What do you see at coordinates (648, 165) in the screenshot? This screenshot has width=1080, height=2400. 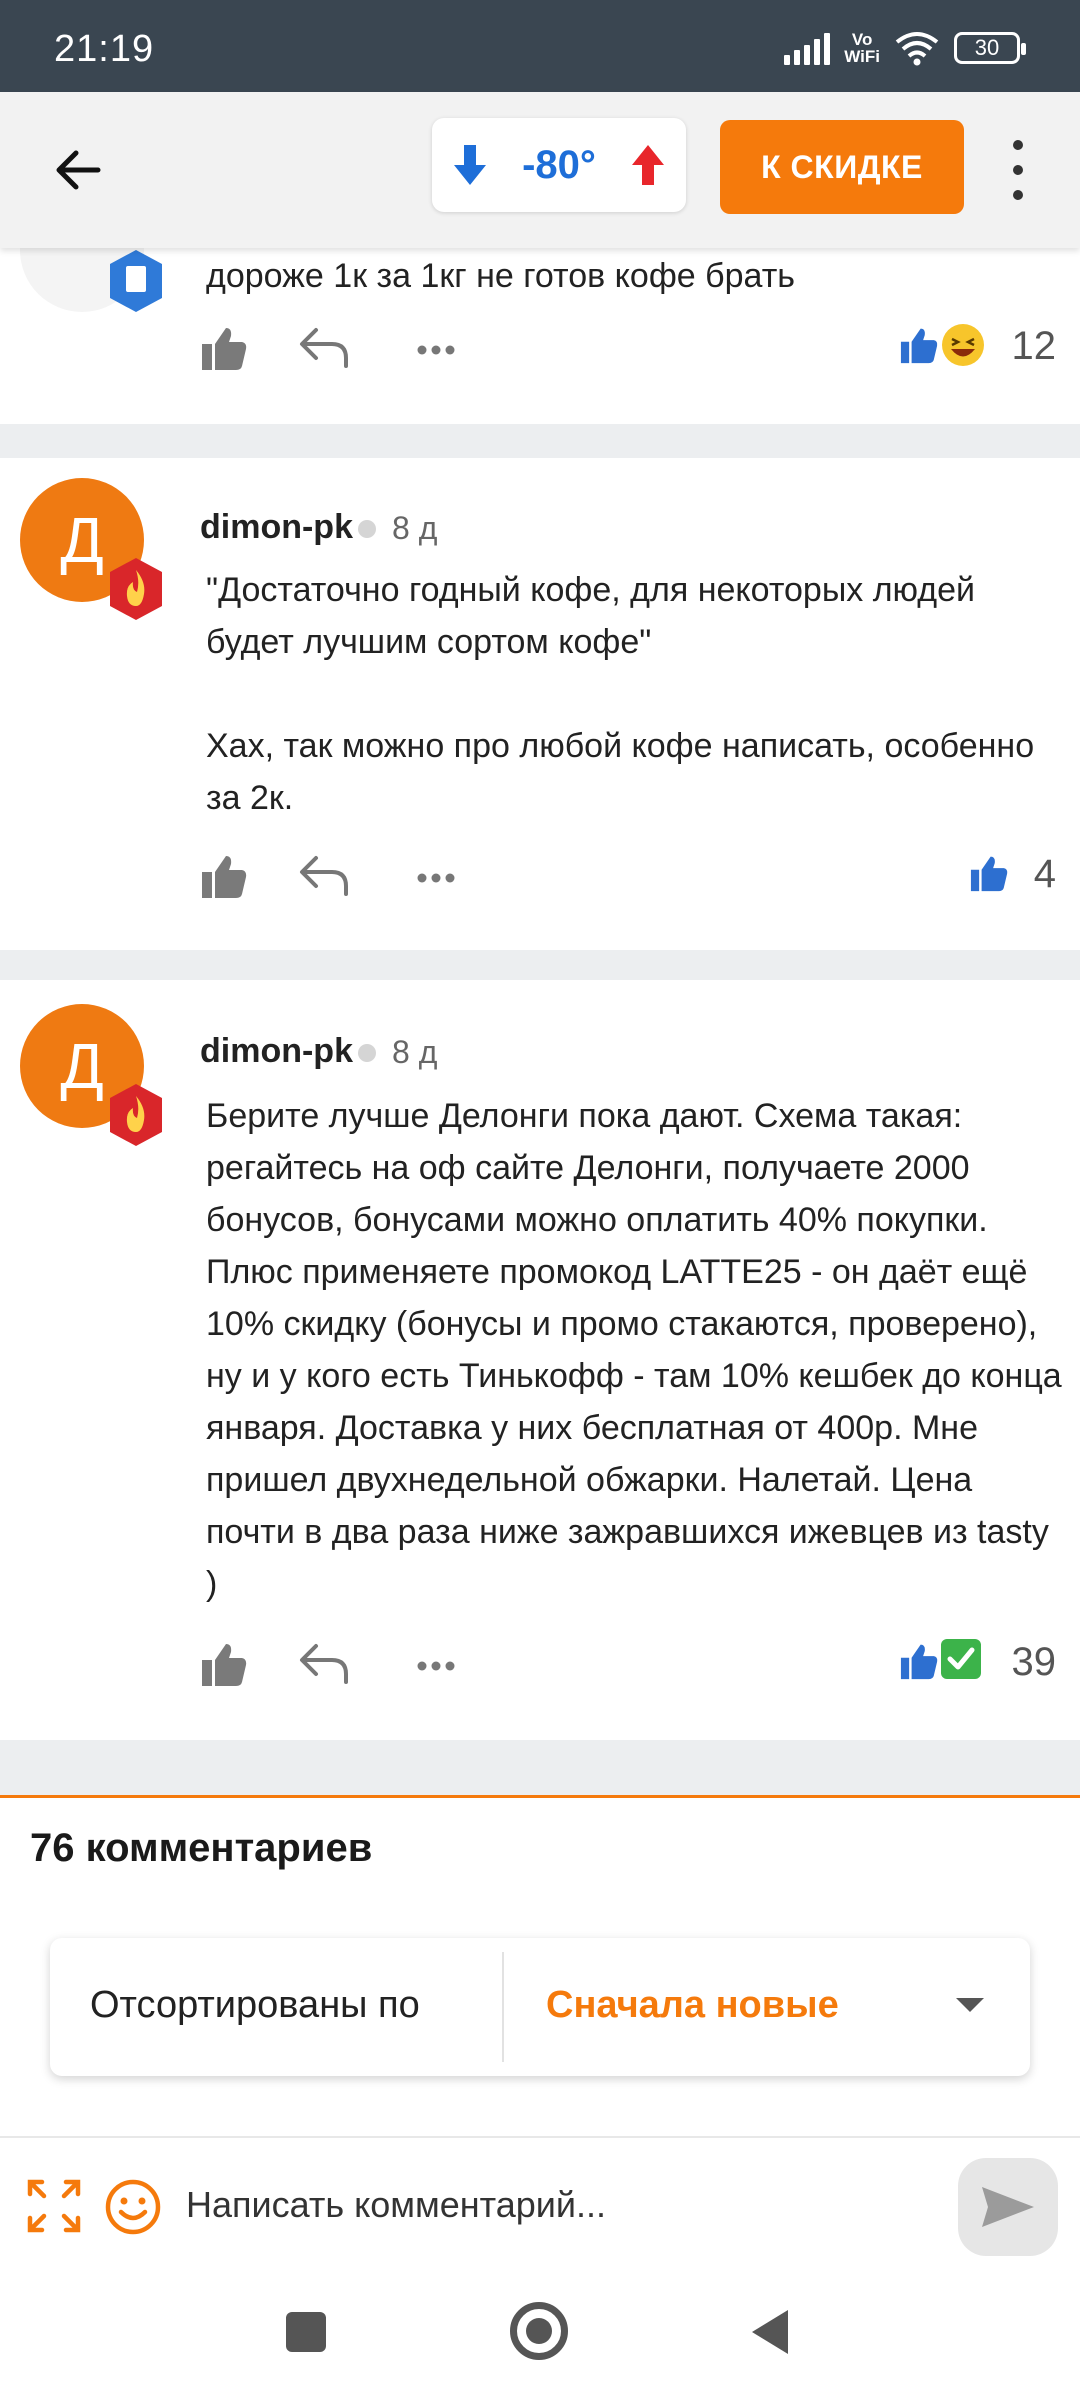 I see `thumb-up-icon` at bounding box center [648, 165].